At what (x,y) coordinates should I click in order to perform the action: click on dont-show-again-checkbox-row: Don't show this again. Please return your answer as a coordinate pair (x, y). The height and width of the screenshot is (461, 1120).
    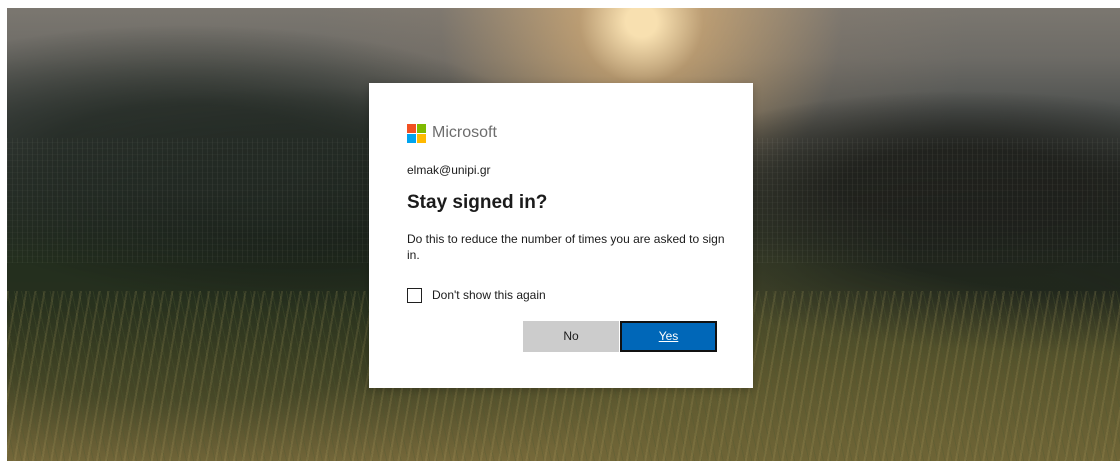
    Looking at the image, I should click on (476, 295).